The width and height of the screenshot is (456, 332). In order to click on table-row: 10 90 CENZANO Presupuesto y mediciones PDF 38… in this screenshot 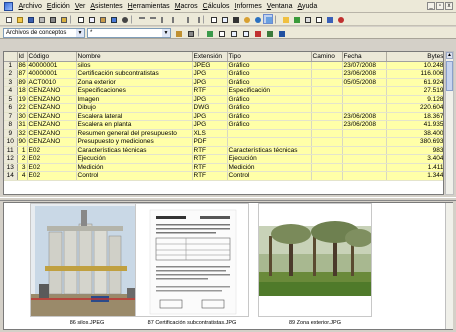, I will do `click(223, 142)`.